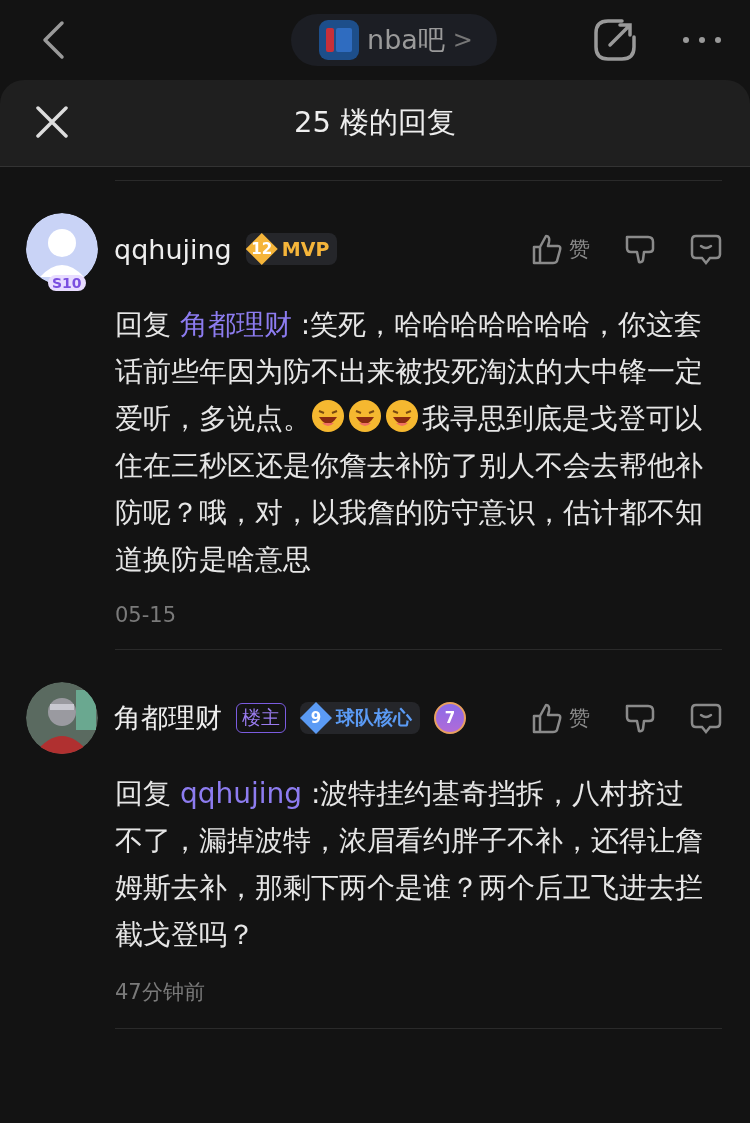  What do you see at coordinates (235, 324) in the screenshot?
I see `mention-link: 角都理财` at bounding box center [235, 324].